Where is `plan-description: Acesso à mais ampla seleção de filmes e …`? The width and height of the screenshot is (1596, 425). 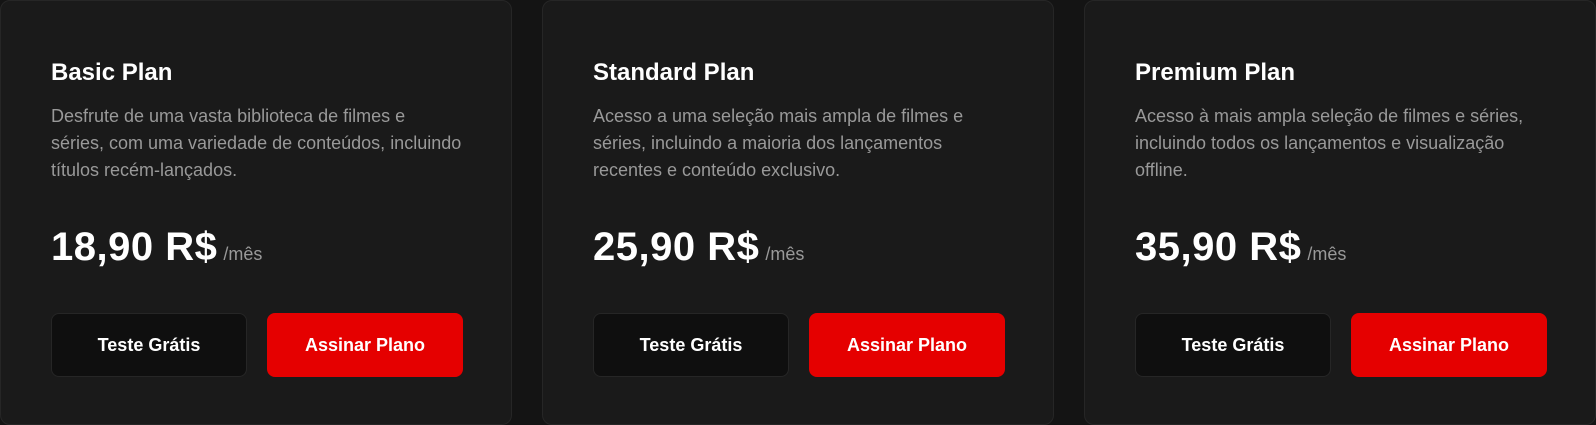 plan-description: Acesso à mais ampla seleção de filmes e … is located at coordinates (1329, 143).